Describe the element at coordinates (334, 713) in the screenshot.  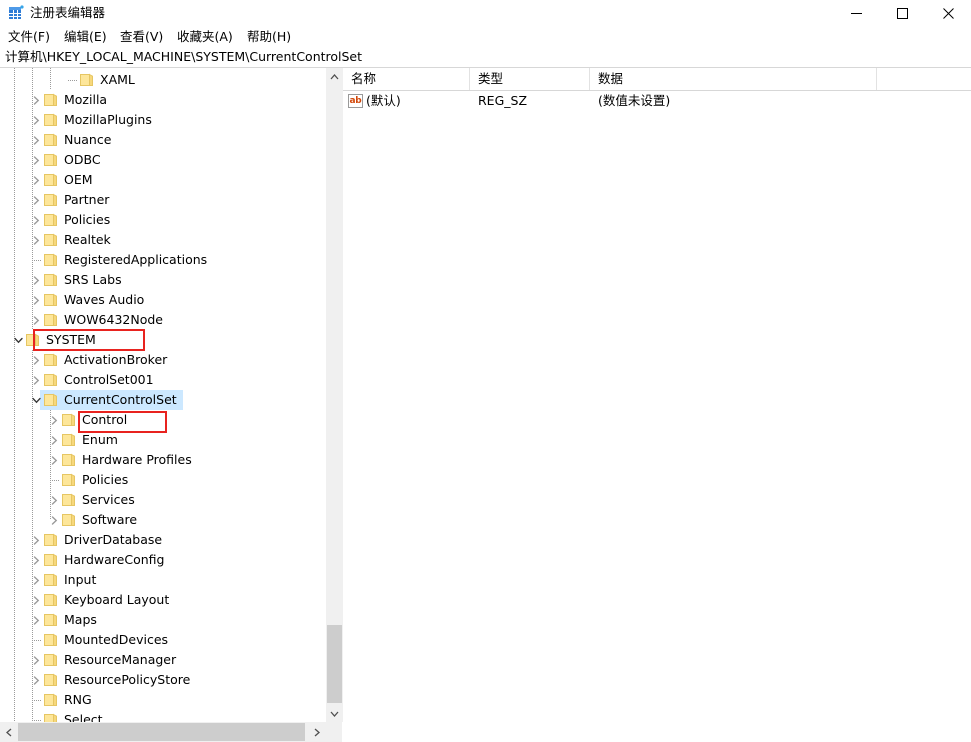
I see `scroll-down-arrow-icon` at that location.